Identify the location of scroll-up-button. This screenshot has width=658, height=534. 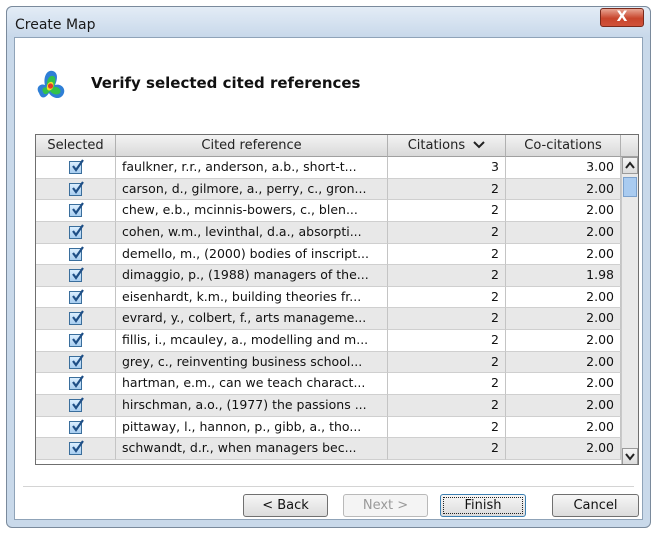
(630, 165).